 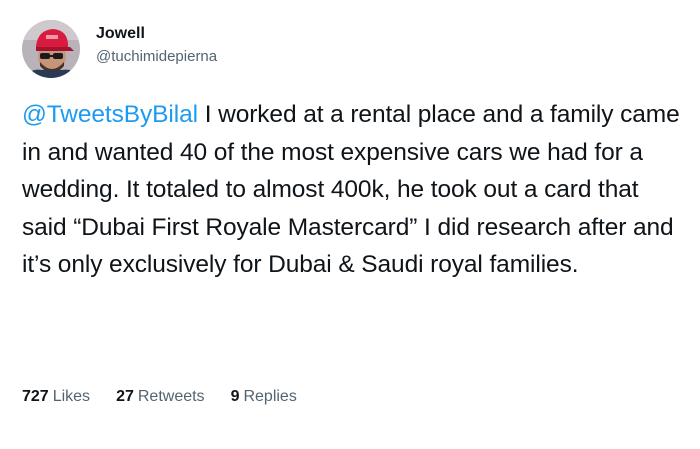 I want to click on display-name: Jowell, so click(x=156, y=34).